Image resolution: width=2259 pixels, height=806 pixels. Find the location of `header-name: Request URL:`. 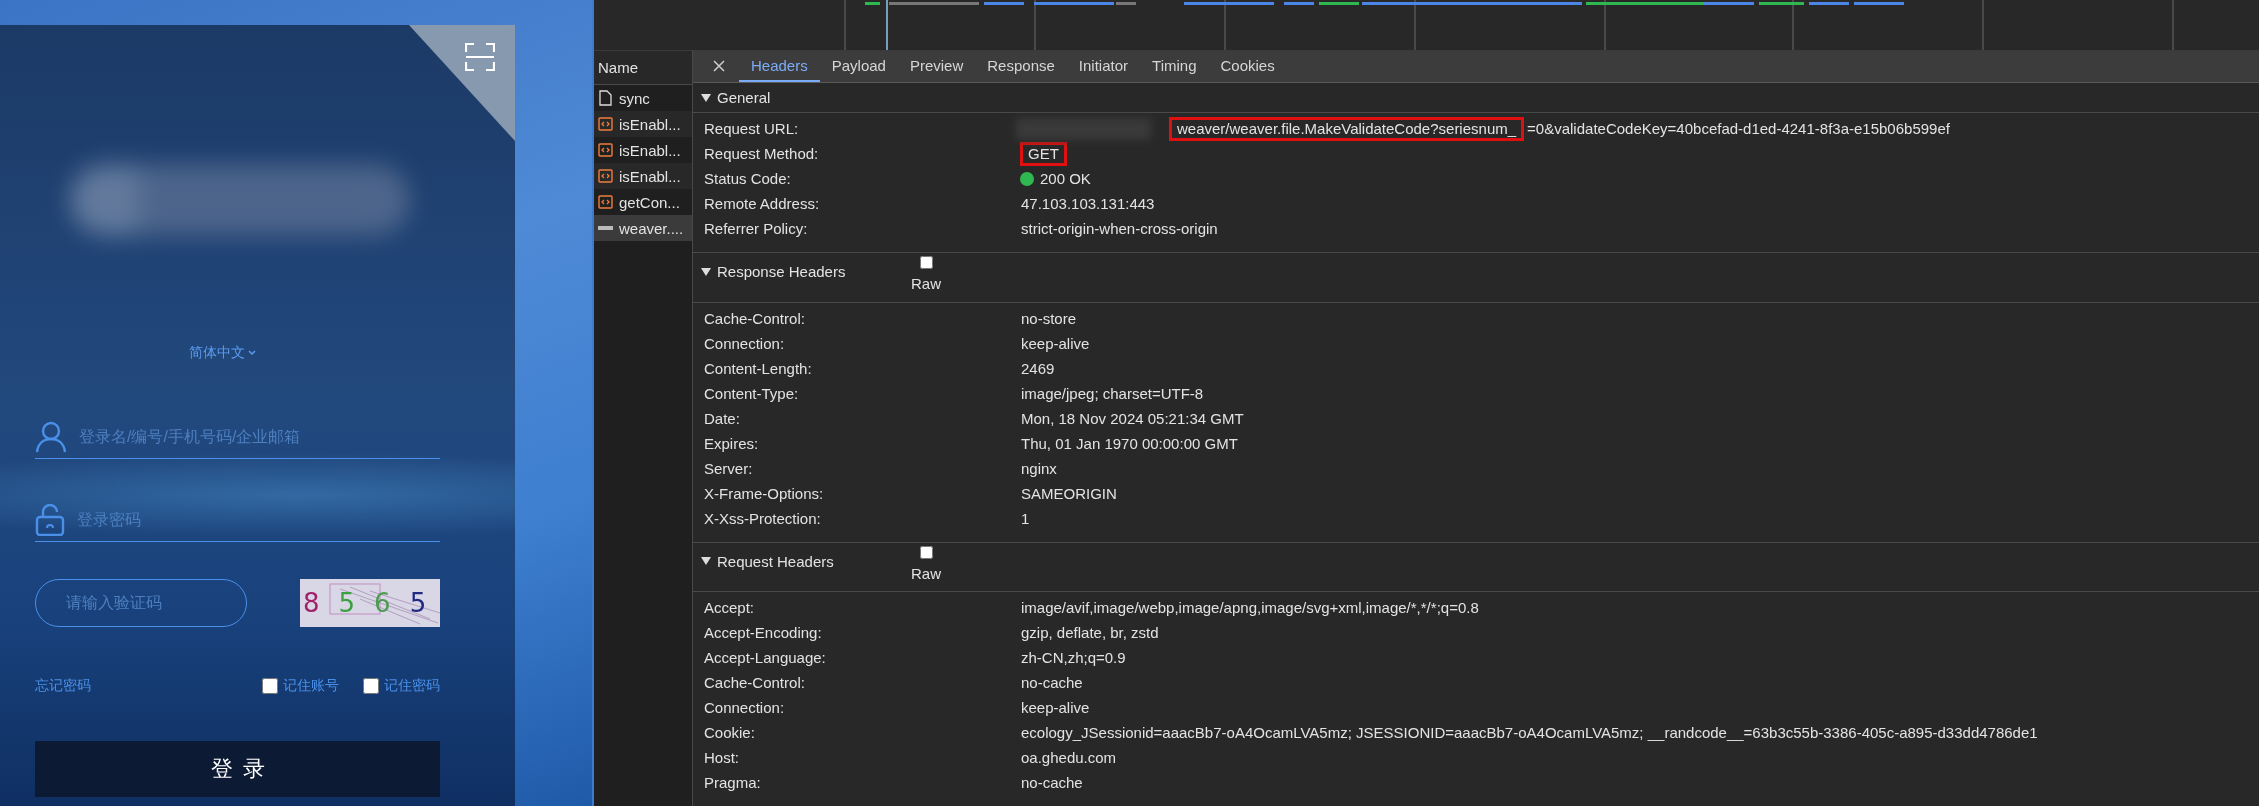

header-name: Request URL: is located at coordinates (752, 129).